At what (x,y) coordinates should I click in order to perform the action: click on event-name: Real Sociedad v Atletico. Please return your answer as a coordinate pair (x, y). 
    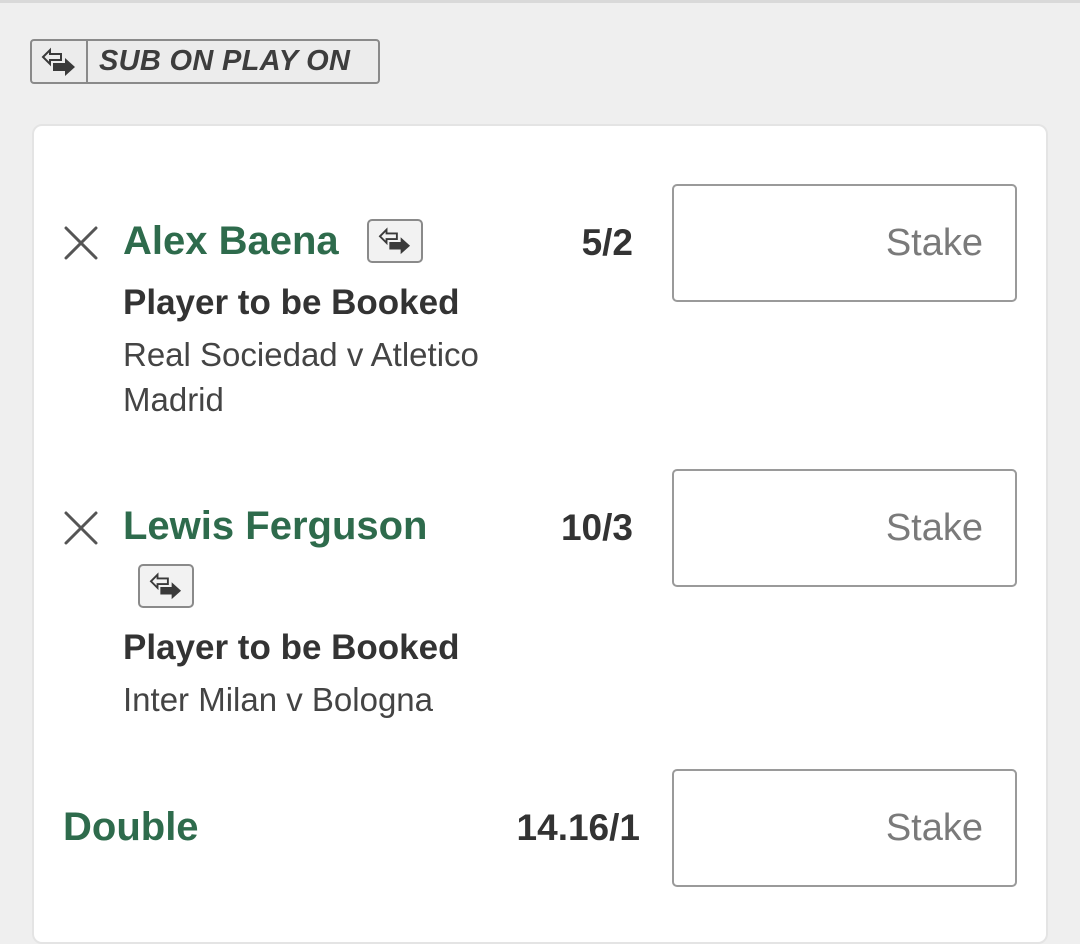
    Looking at the image, I should click on (301, 354).